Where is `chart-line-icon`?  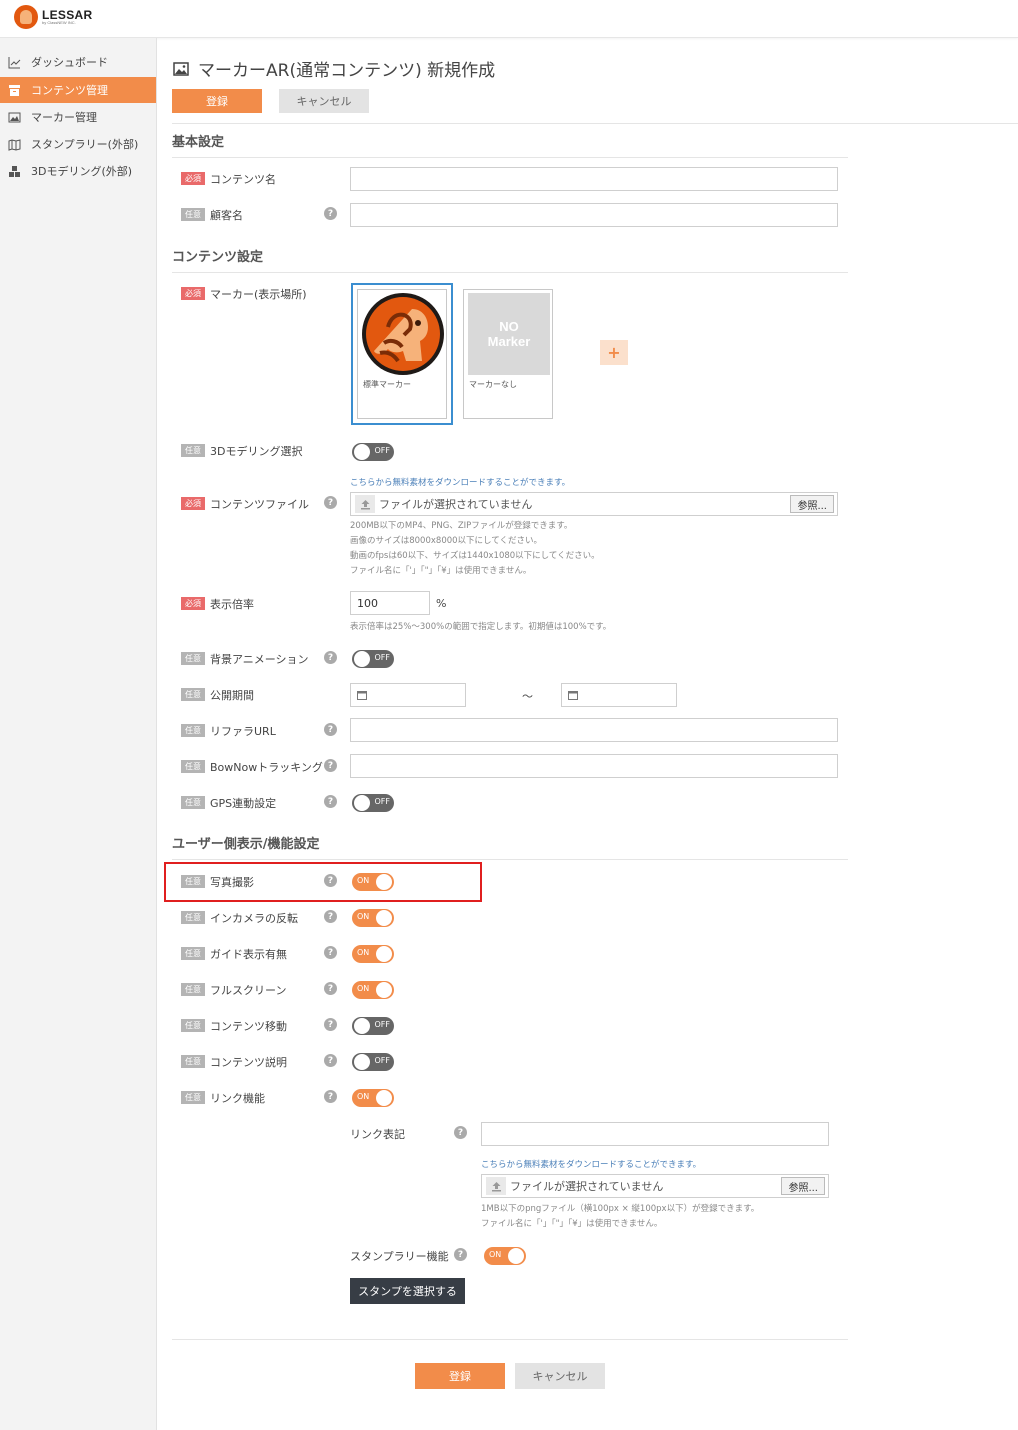 chart-line-icon is located at coordinates (14, 62).